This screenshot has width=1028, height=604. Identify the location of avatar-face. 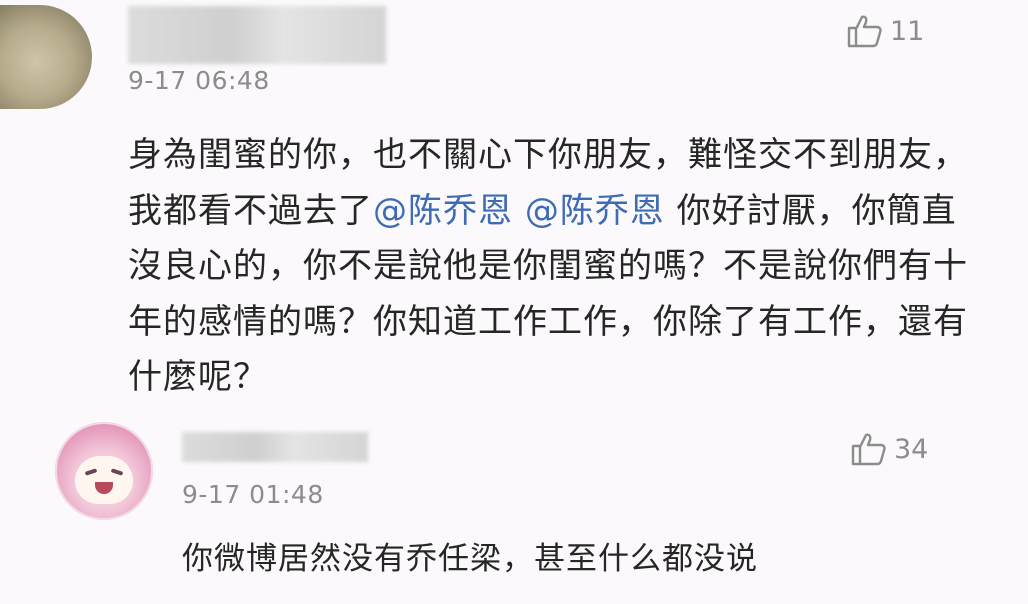
(104, 480).